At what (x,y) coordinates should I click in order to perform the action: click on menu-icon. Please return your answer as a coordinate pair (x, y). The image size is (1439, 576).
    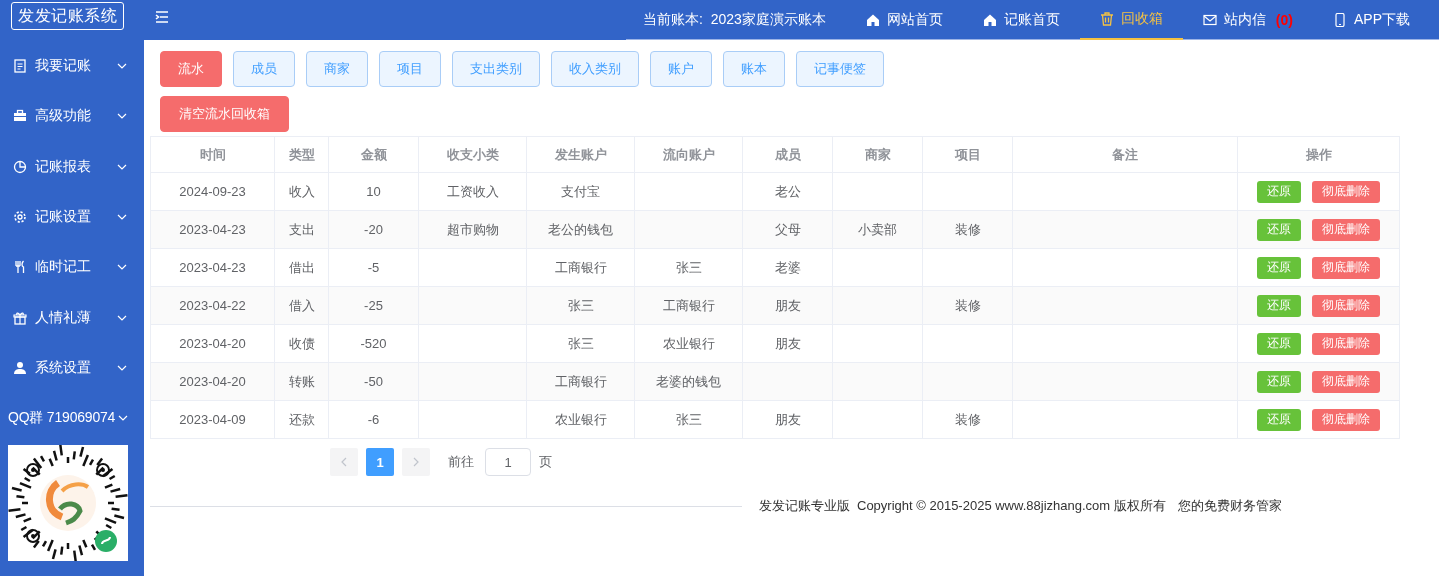
    Looking at the image, I should click on (162, 17).